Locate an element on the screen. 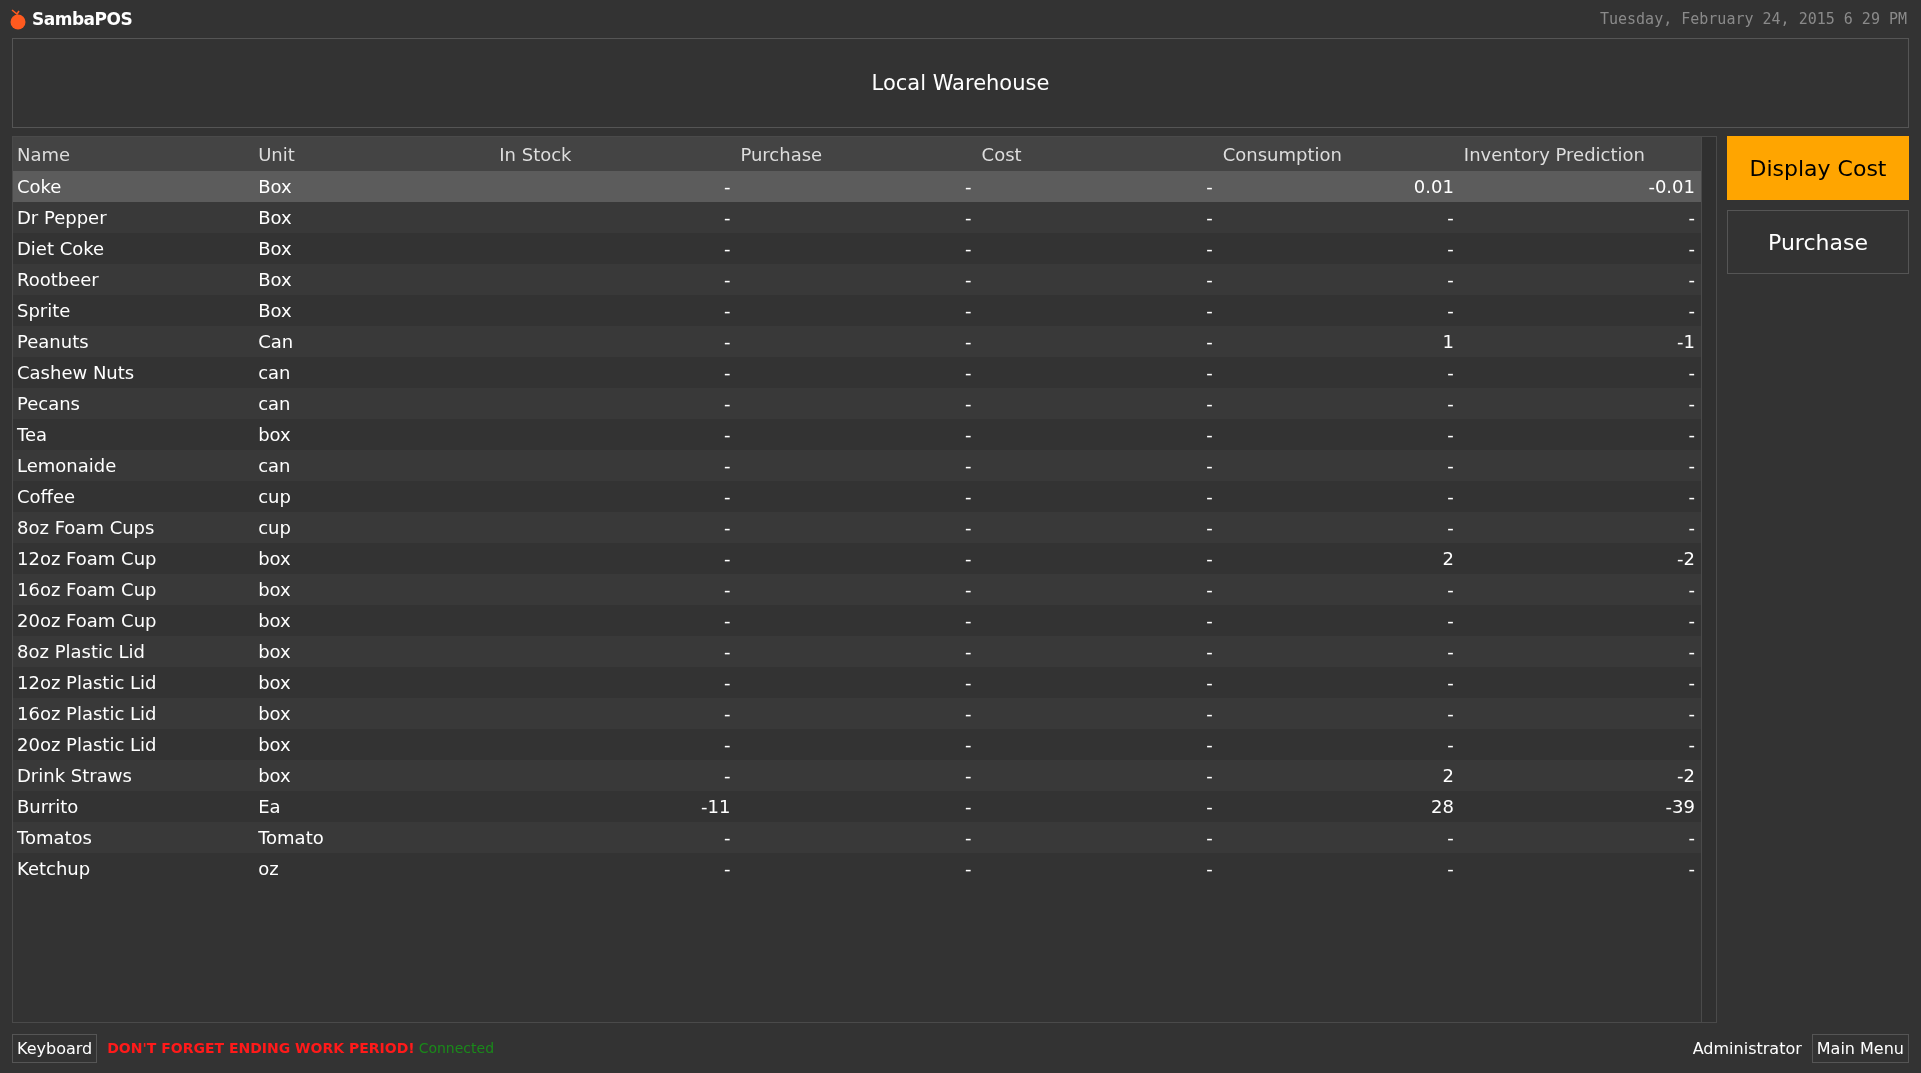 This screenshot has height=1073, width=1921. action-button: Display Cost is located at coordinates (1818, 168).